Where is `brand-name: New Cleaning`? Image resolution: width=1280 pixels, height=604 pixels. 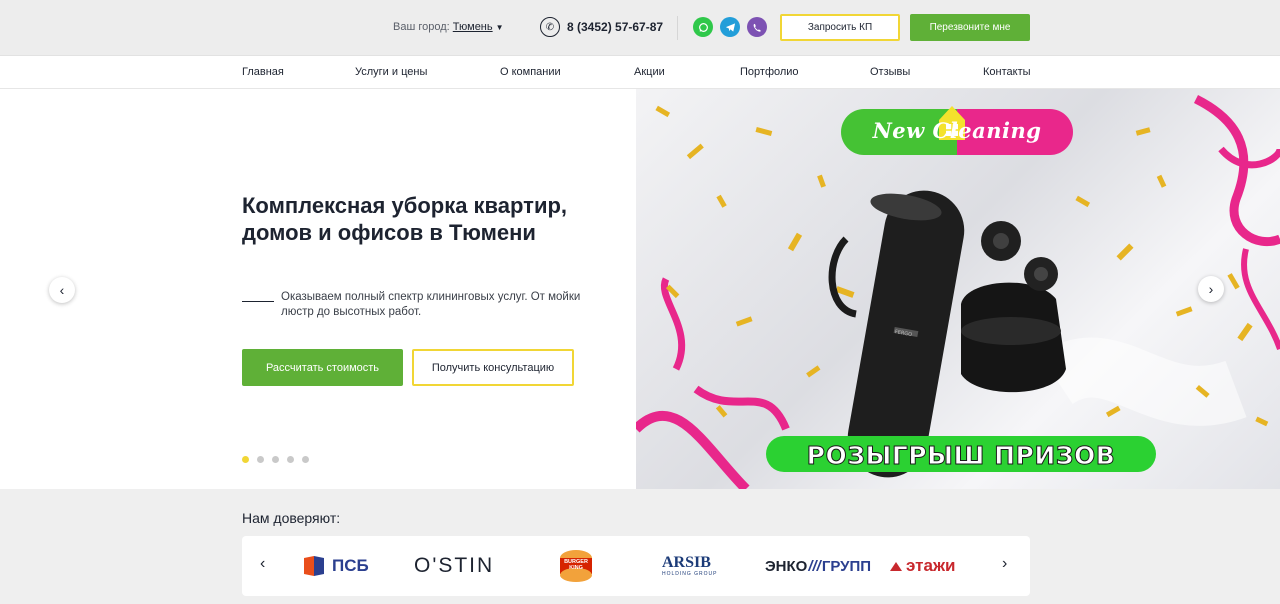 brand-name: New Cleaning is located at coordinates (957, 130).